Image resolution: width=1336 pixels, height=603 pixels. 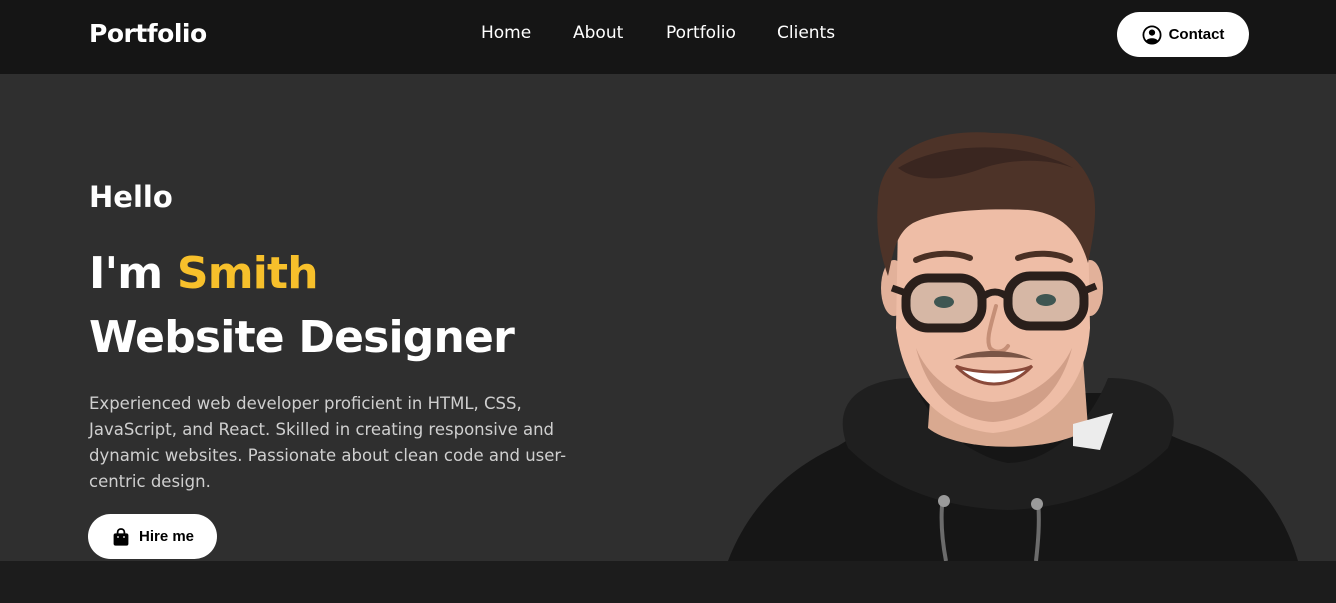 I want to click on shopping-bag-icon, so click(x=121, y=537).